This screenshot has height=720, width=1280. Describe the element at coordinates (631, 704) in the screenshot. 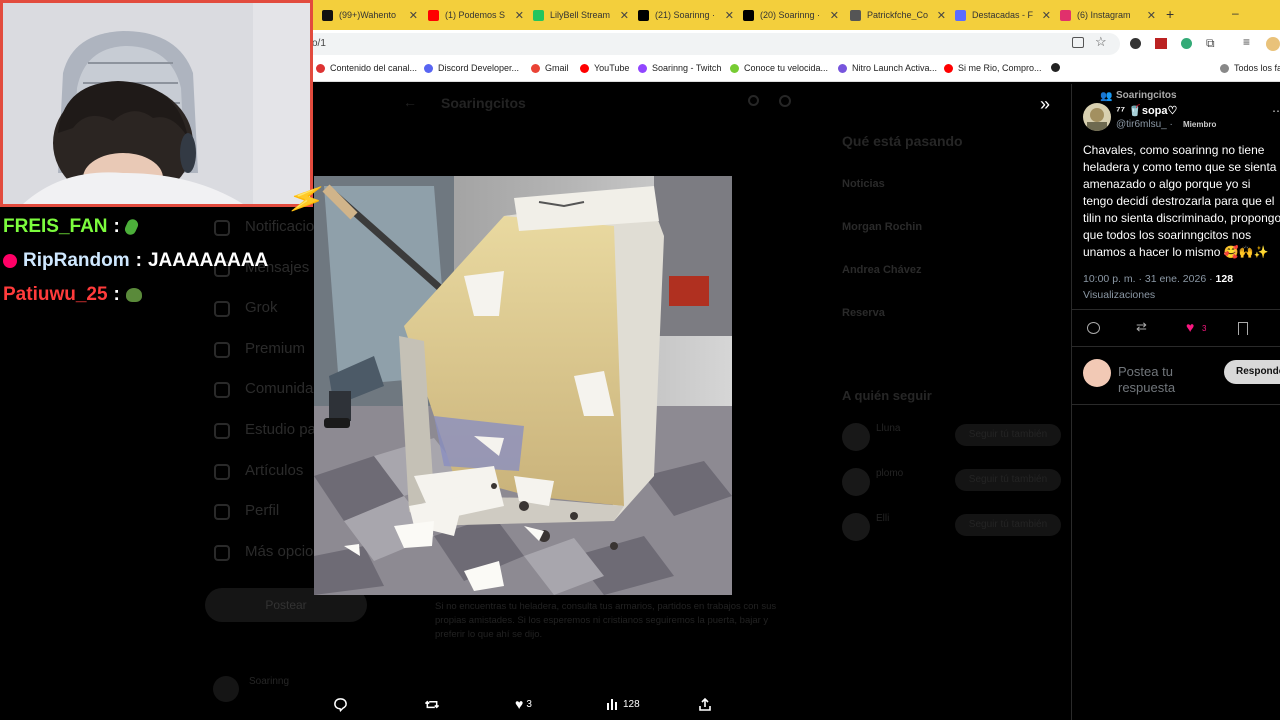

I see `overlay-view-count: 128` at that location.